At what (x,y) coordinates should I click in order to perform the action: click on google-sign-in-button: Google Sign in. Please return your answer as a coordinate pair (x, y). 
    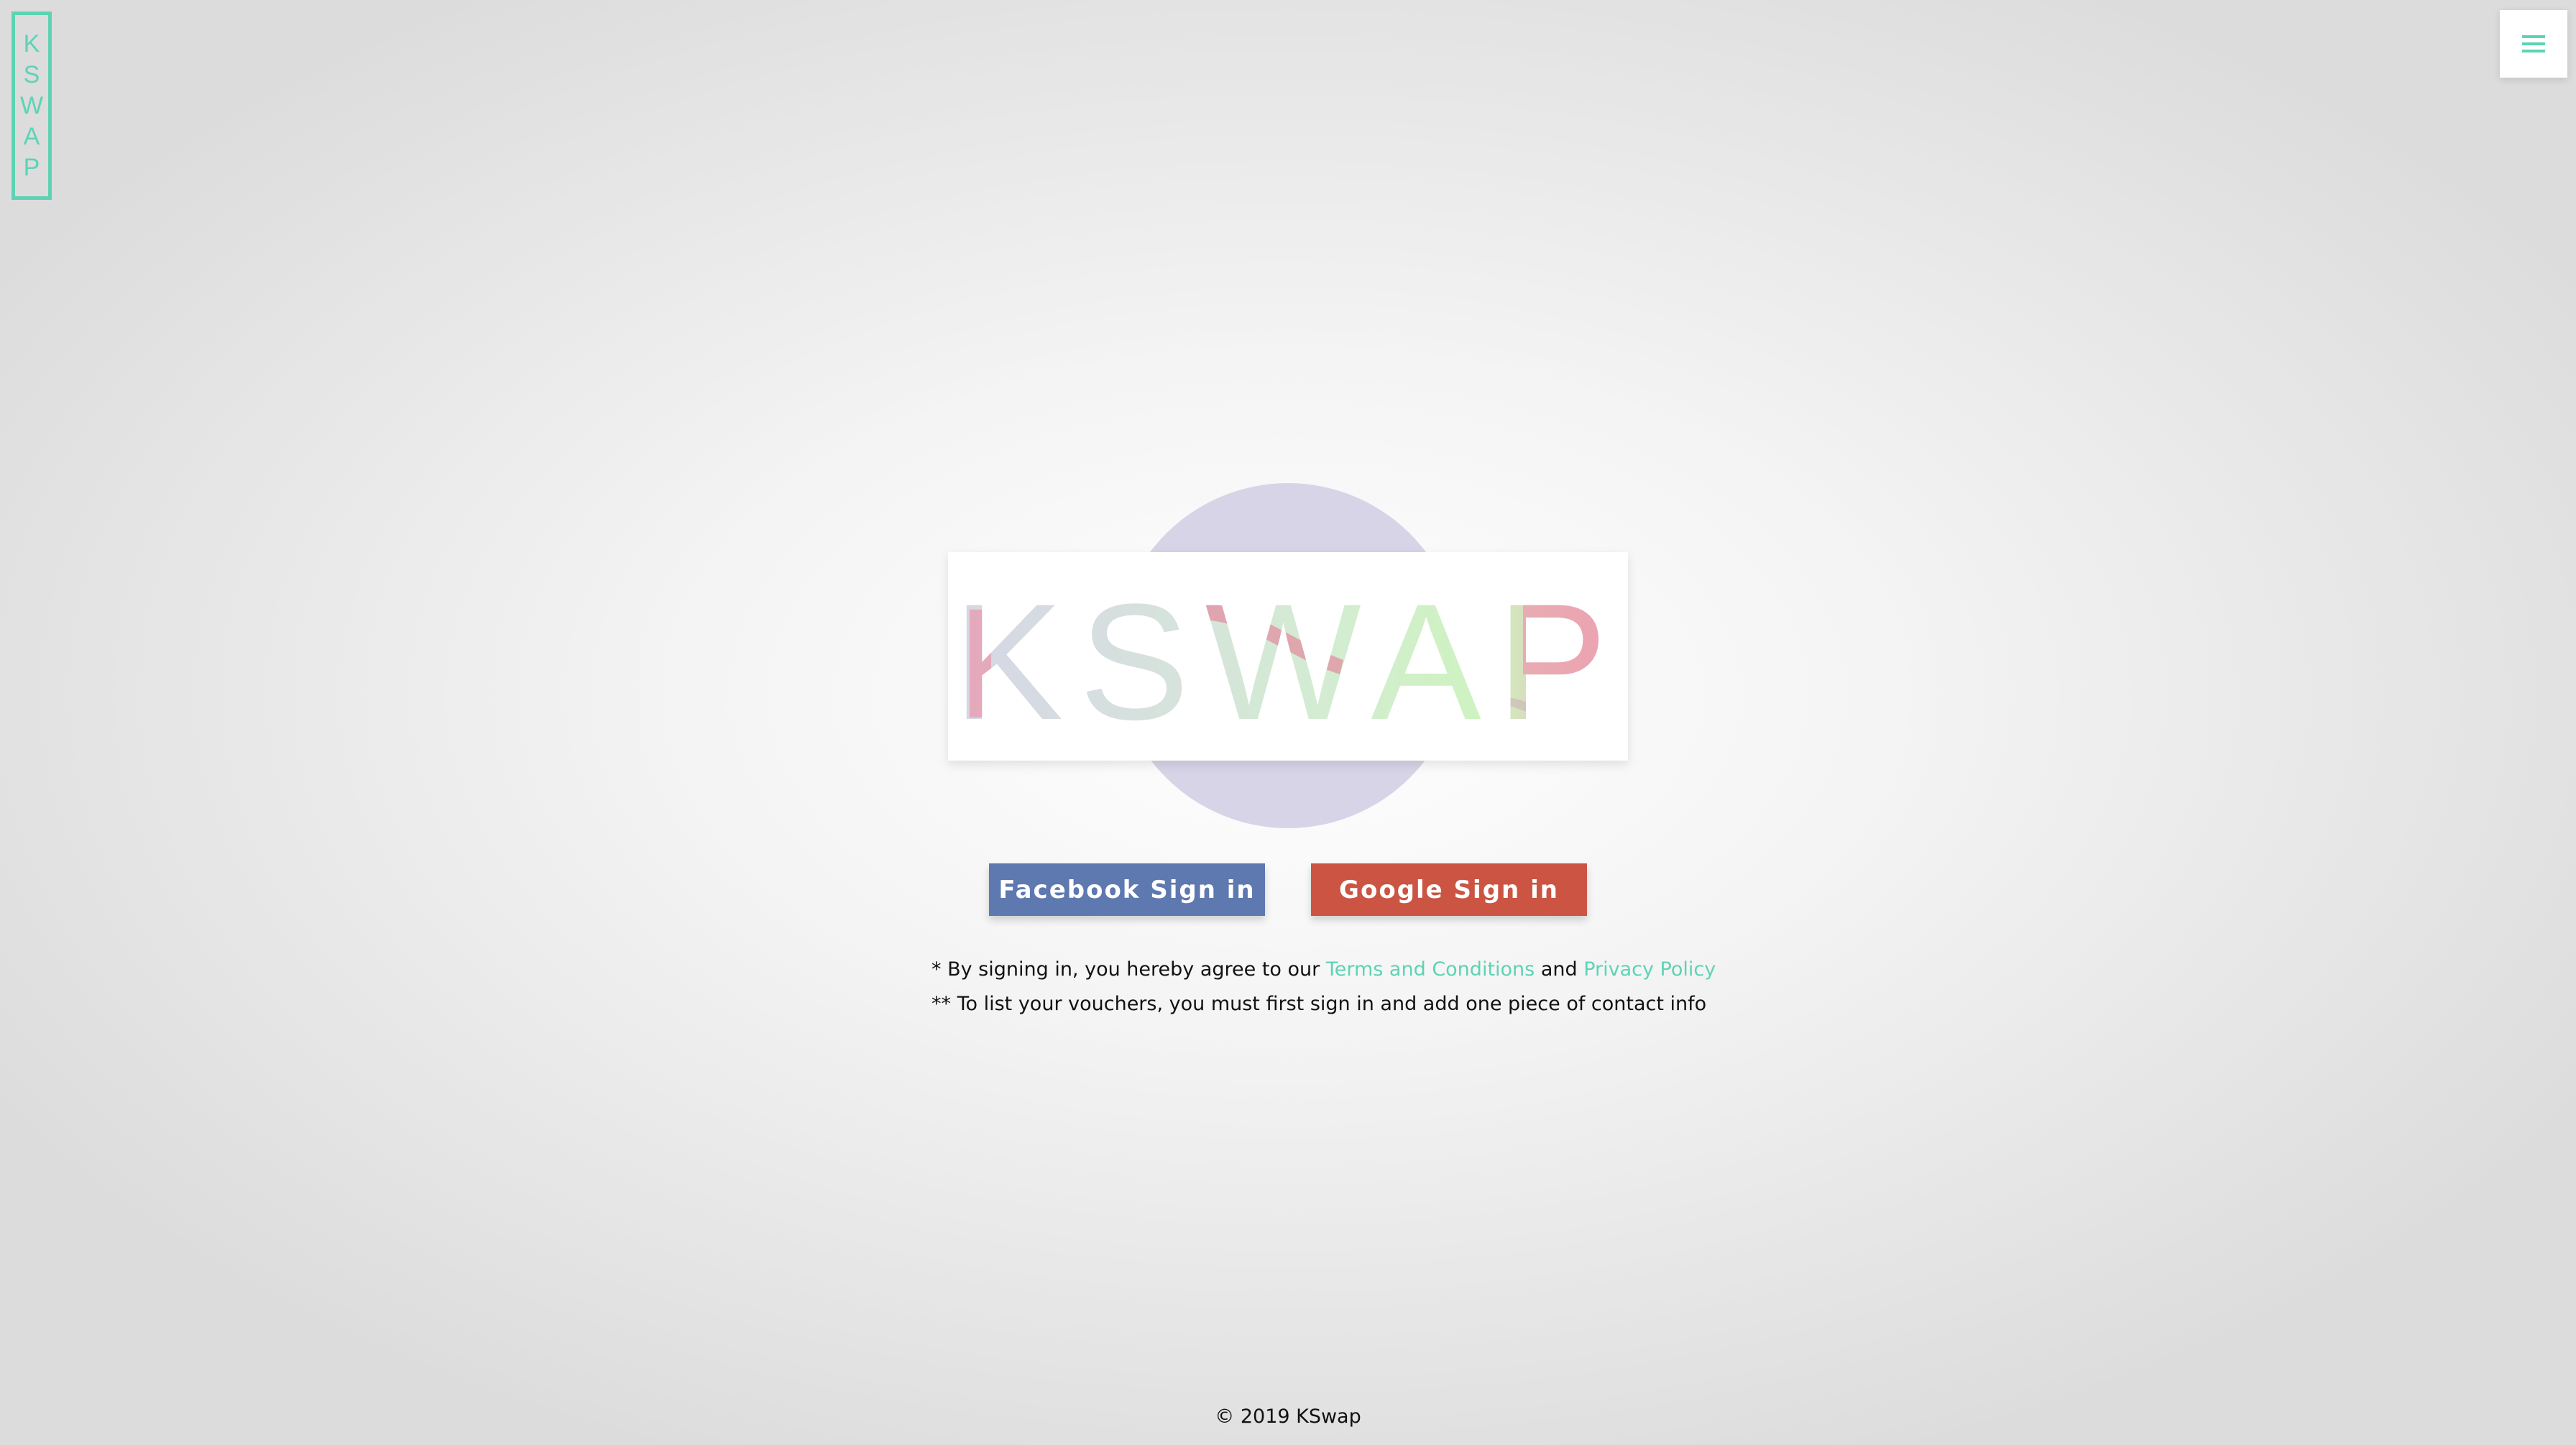
    Looking at the image, I should click on (1449, 889).